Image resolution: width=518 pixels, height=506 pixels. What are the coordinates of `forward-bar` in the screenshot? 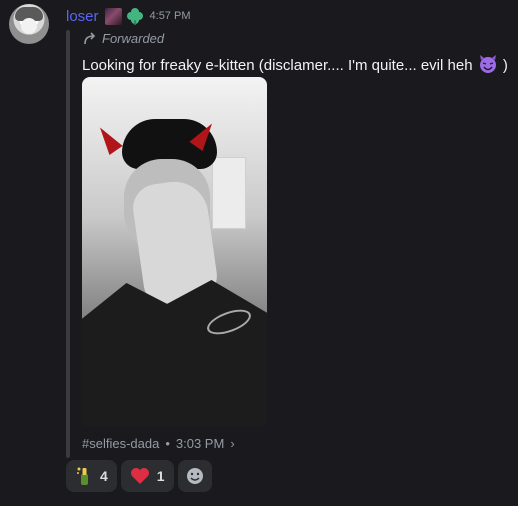 It's located at (68, 244).